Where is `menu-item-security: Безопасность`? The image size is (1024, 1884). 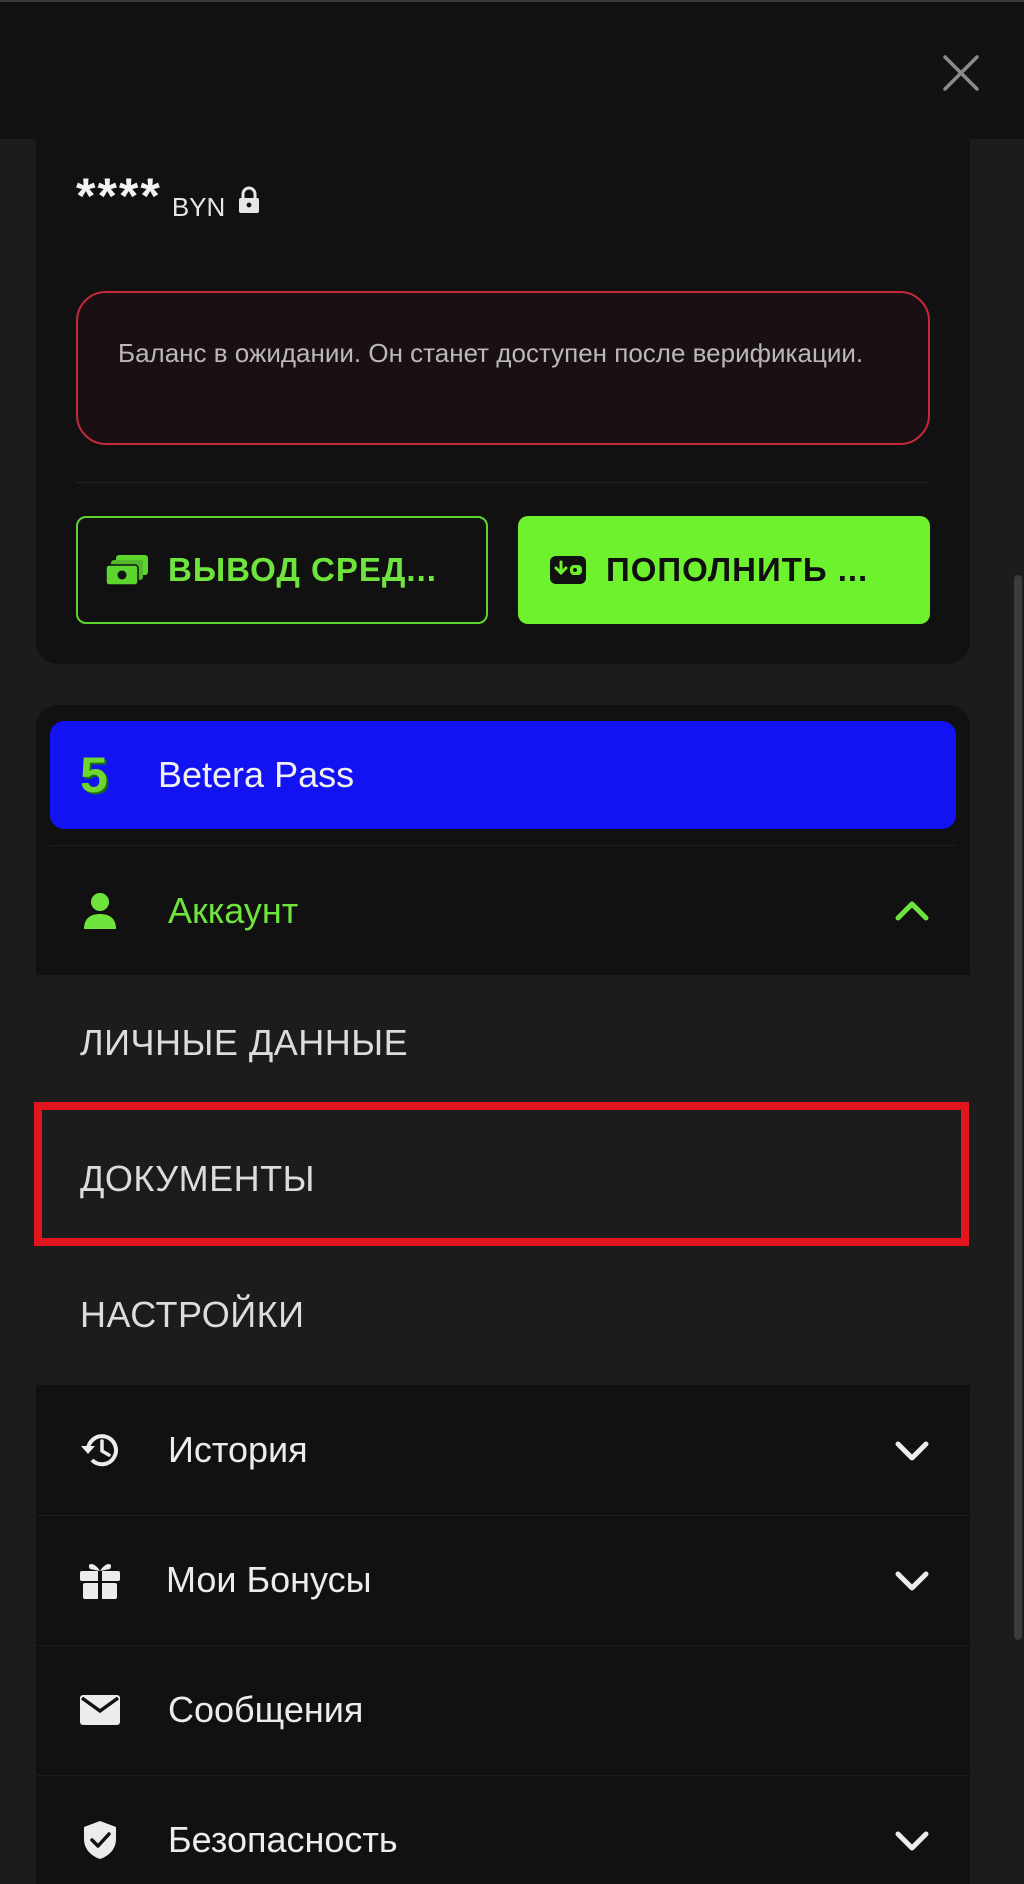 menu-item-security: Безопасность is located at coordinates (503, 1829).